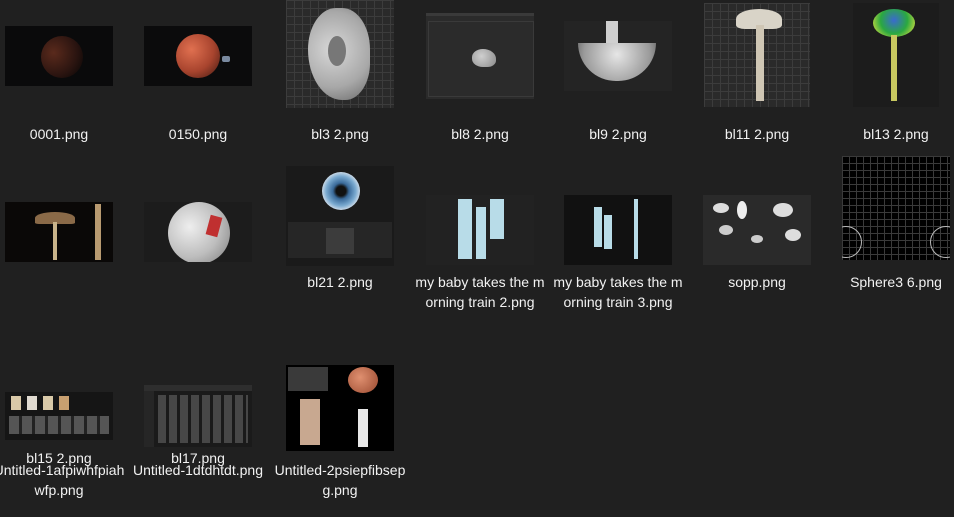 This screenshot has width=954, height=517. Describe the element at coordinates (340, 54) in the screenshot. I see `ear-model-icon` at that location.